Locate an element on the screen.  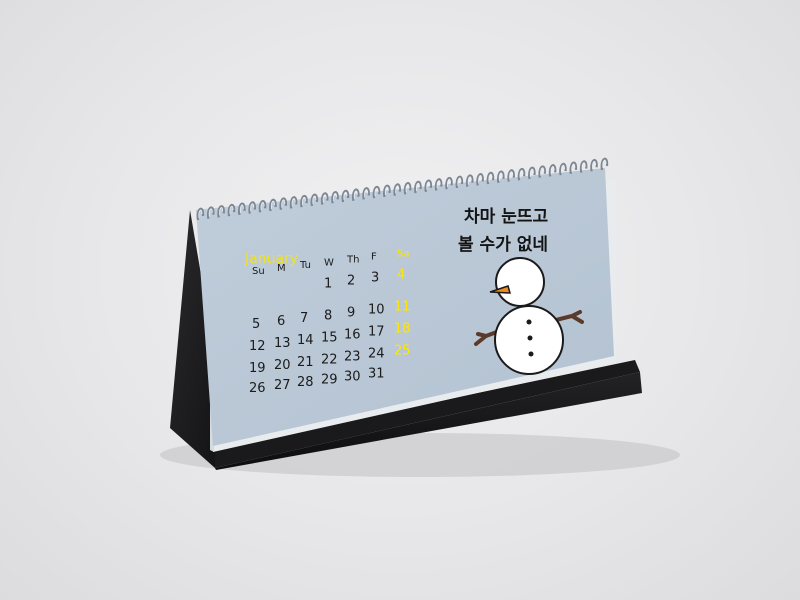
month-label: January is located at coordinates (271, 259).